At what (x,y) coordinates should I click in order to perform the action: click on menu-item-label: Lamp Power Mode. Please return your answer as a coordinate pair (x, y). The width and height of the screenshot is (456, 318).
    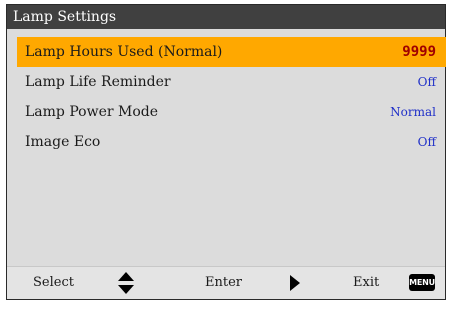
    Looking at the image, I should click on (92, 112).